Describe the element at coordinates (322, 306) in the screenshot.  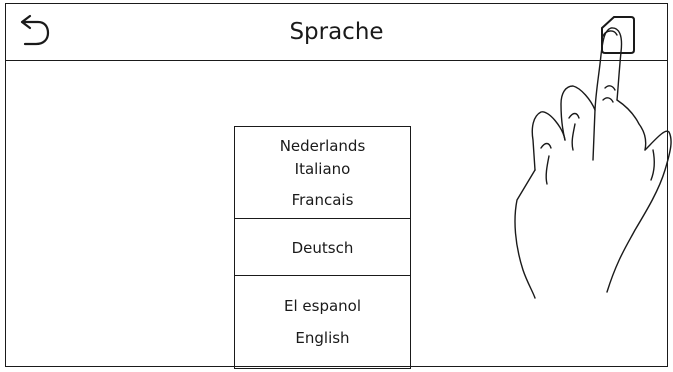
I see `language-option: El espanol` at that location.